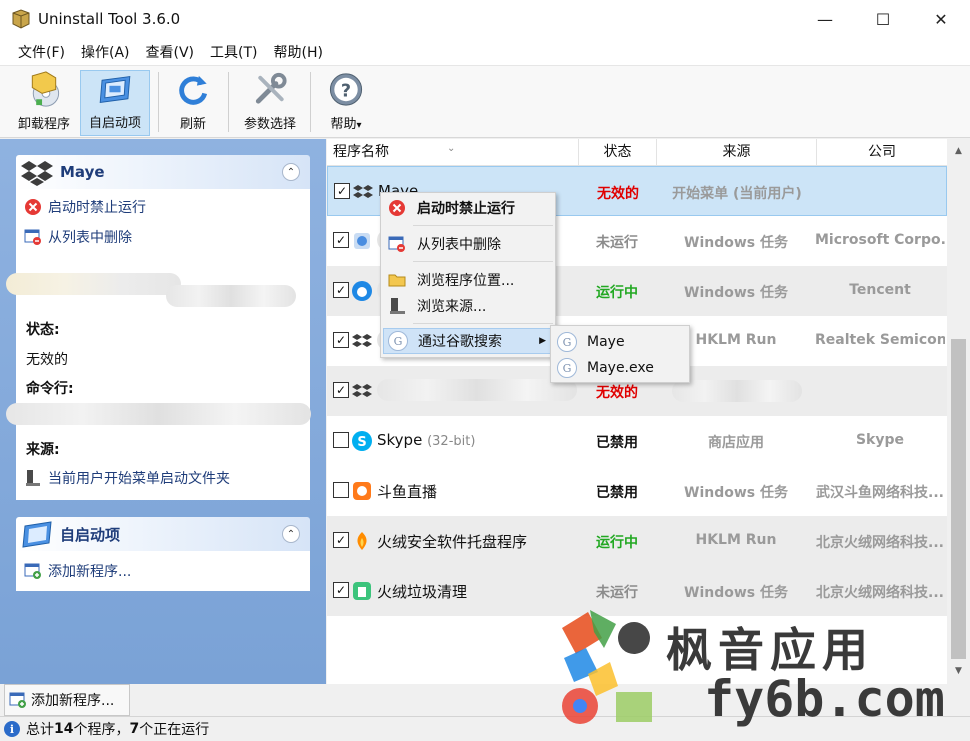 This screenshot has height=741, width=970. I want to click on app-icon, so click(362, 241).